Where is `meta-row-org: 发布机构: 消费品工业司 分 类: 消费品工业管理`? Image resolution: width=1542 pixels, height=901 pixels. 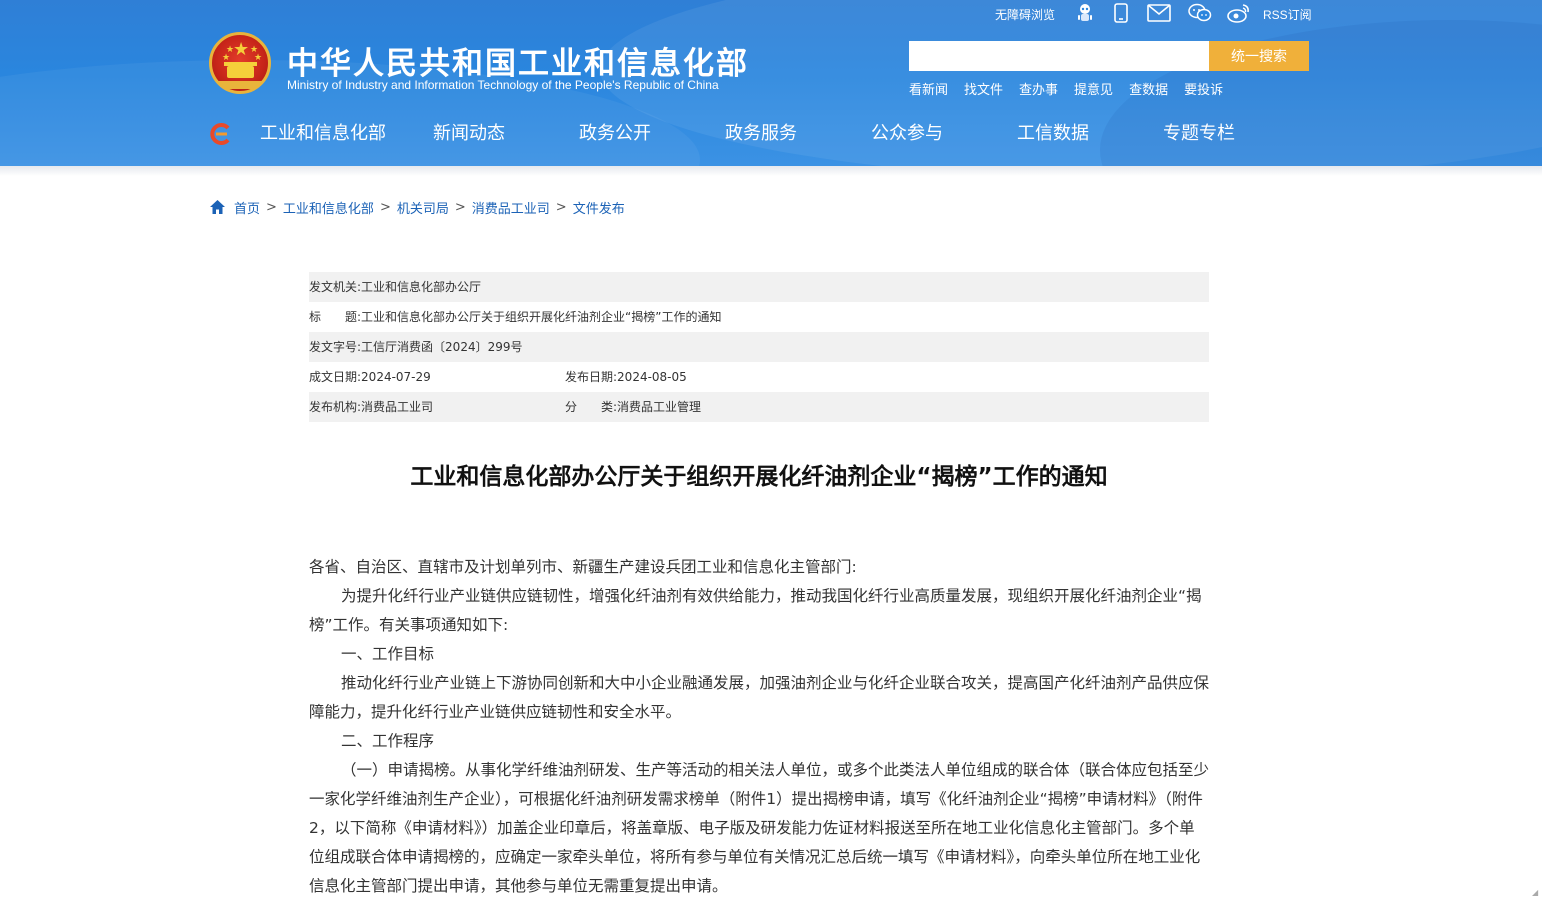
meta-row-org: 发布机构: 消费品工业司 分 类: 消费品工业管理 is located at coordinates (759, 407).